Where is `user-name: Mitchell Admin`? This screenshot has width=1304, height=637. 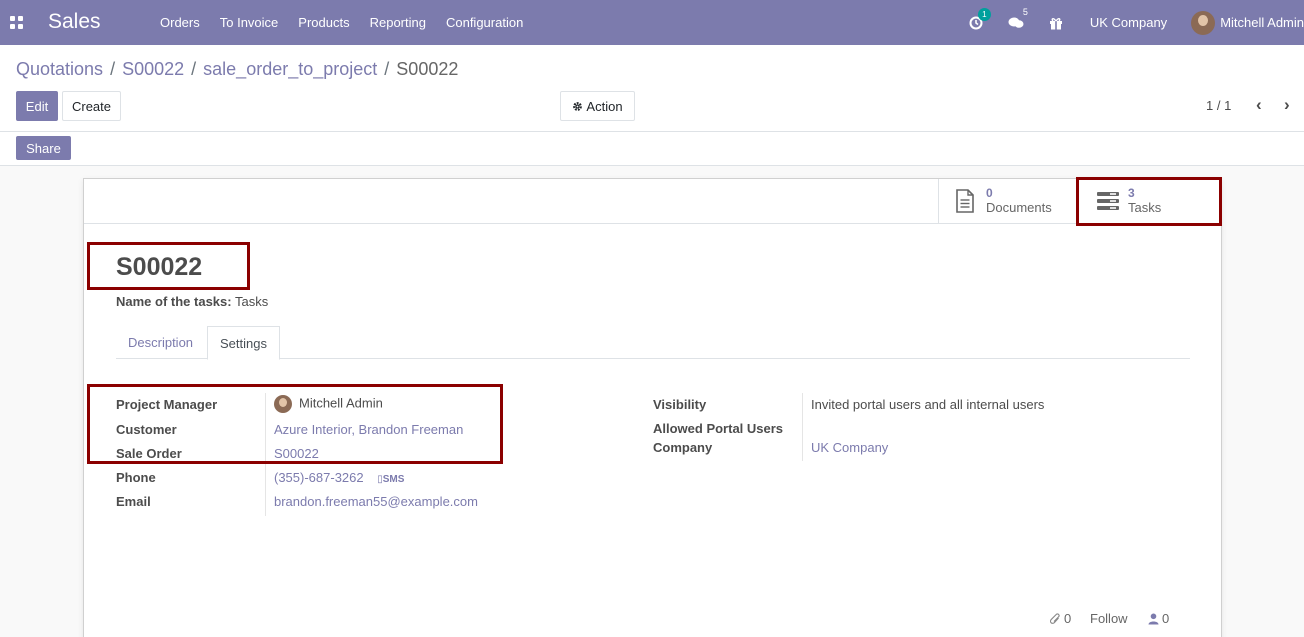 user-name: Mitchell Admin is located at coordinates (1262, 22).